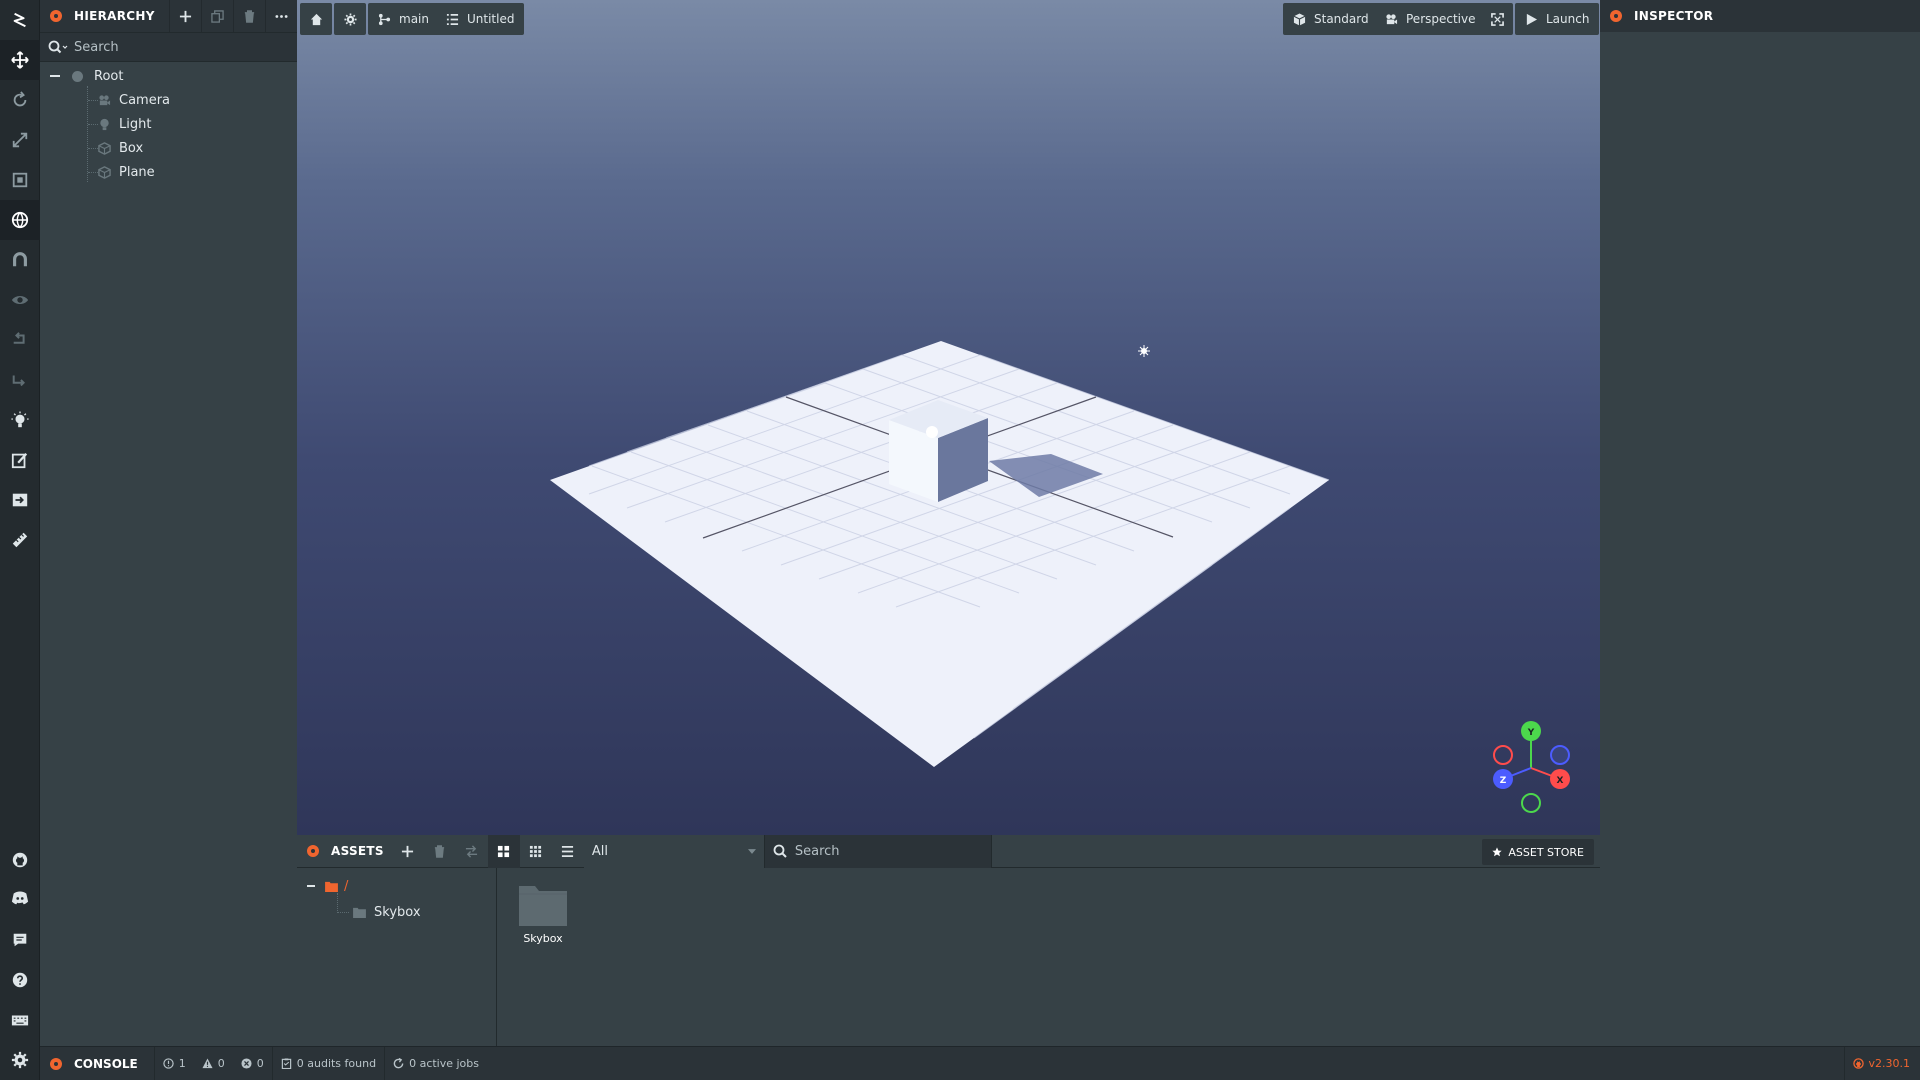 Image resolution: width=1920 pixels, height=1080 pixels. I want to click on error-icon, so click(246, 1063).